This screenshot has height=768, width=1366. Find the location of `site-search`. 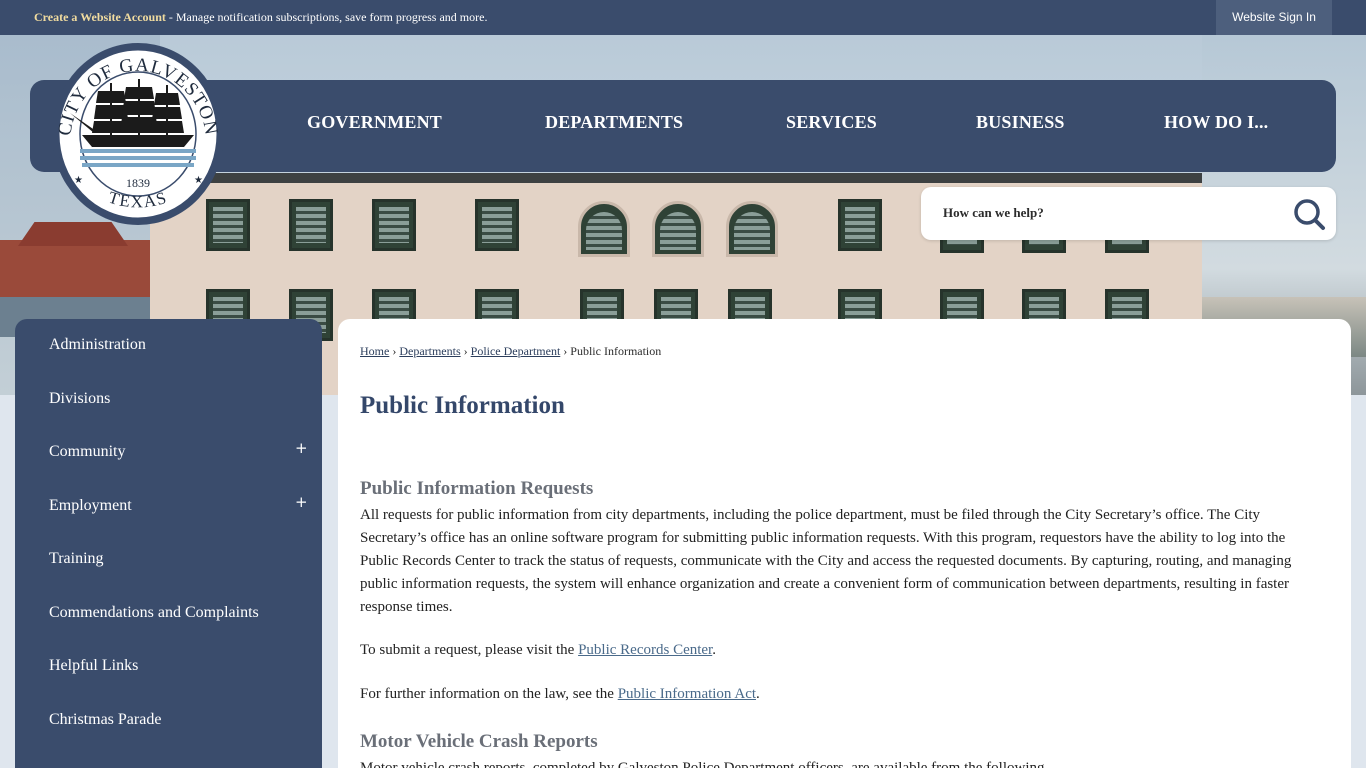

site-search is located at coordinates (1128, 213).